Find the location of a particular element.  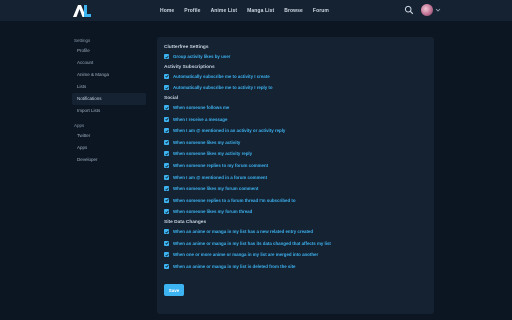

nav-link-manga-list: Manga List is located at coordinates (260, 11).